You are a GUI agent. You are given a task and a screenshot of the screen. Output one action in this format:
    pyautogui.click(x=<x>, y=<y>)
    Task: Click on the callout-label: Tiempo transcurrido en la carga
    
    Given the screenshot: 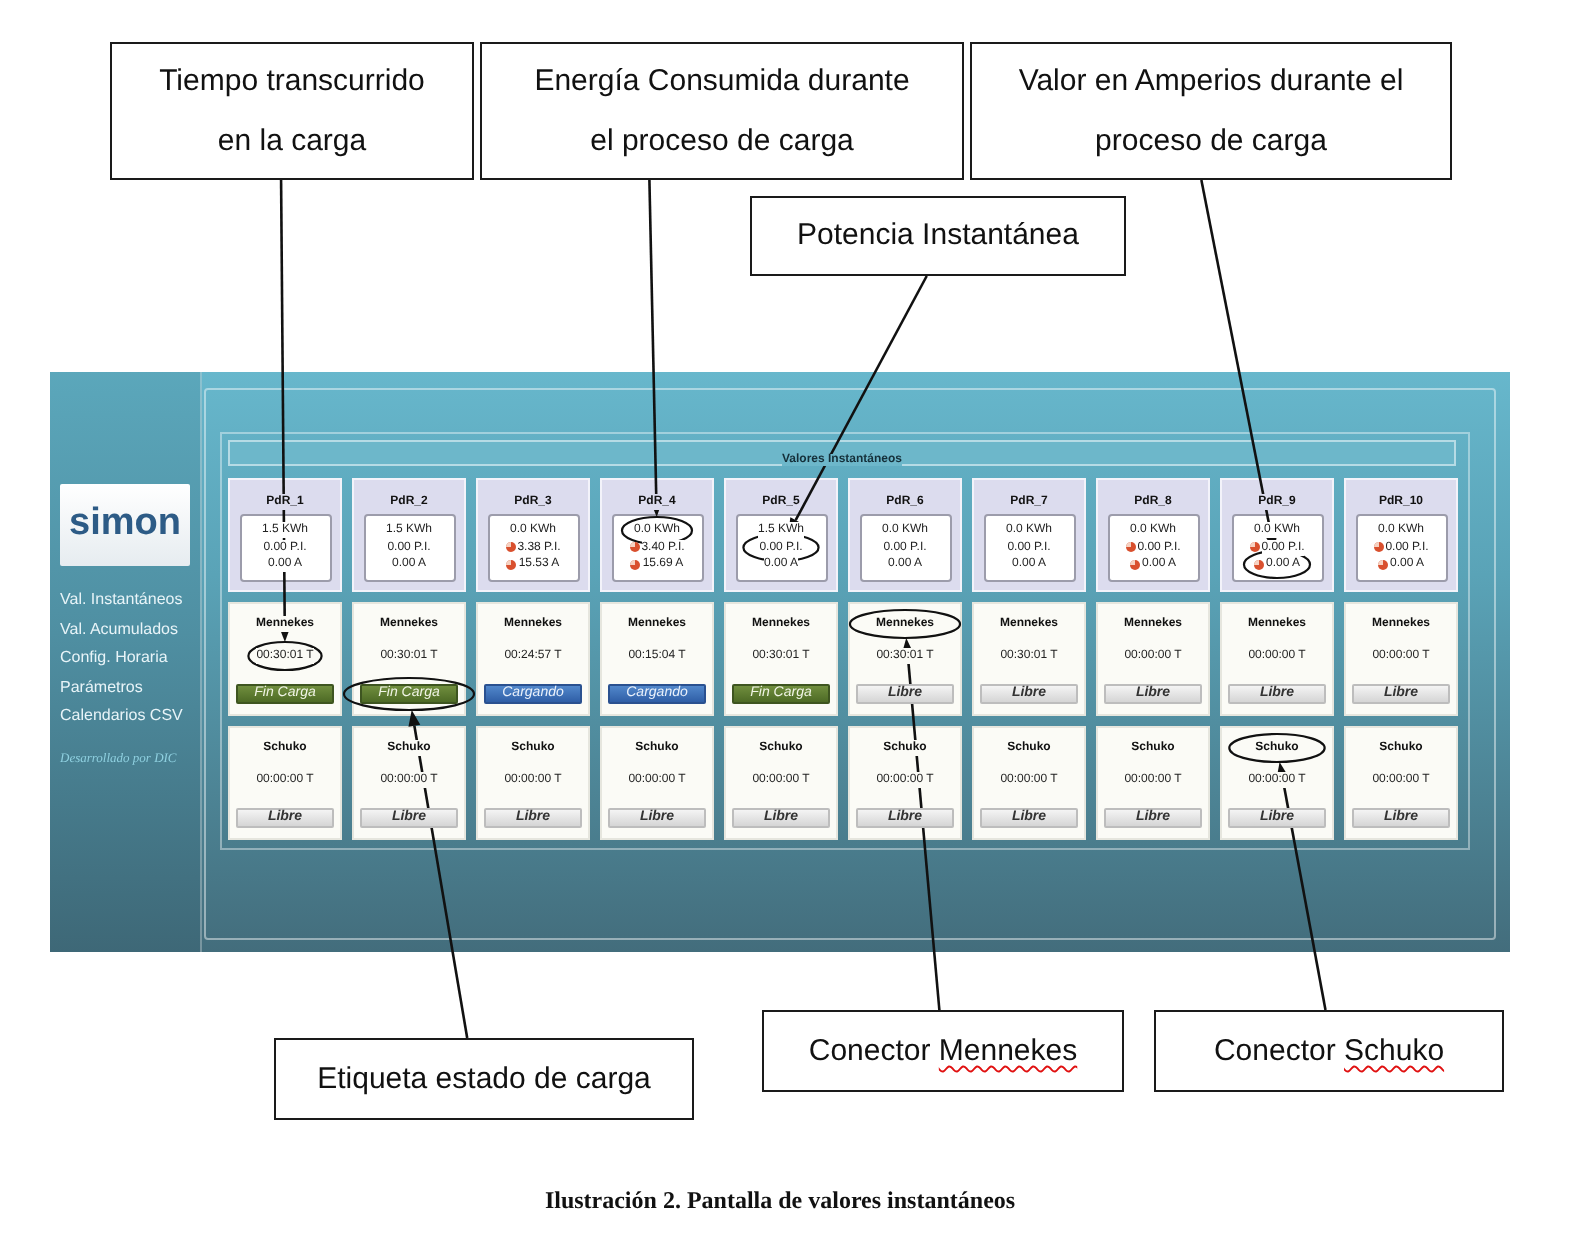 What is the action you would take?
    pyautogui.click(x=292, y=111)
    